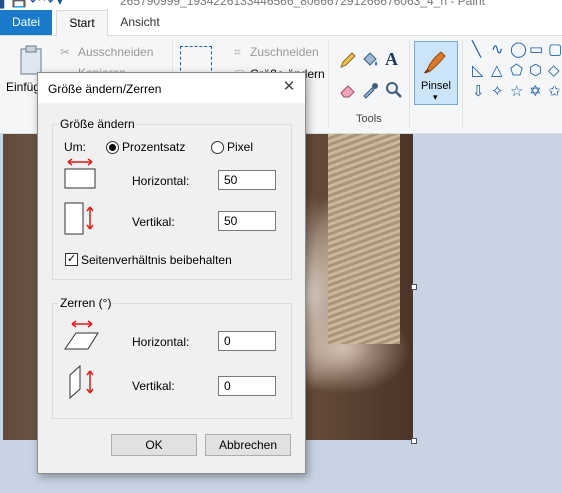  I want to click on four-point-star-shape-icon: ✧, so click(497, 92).